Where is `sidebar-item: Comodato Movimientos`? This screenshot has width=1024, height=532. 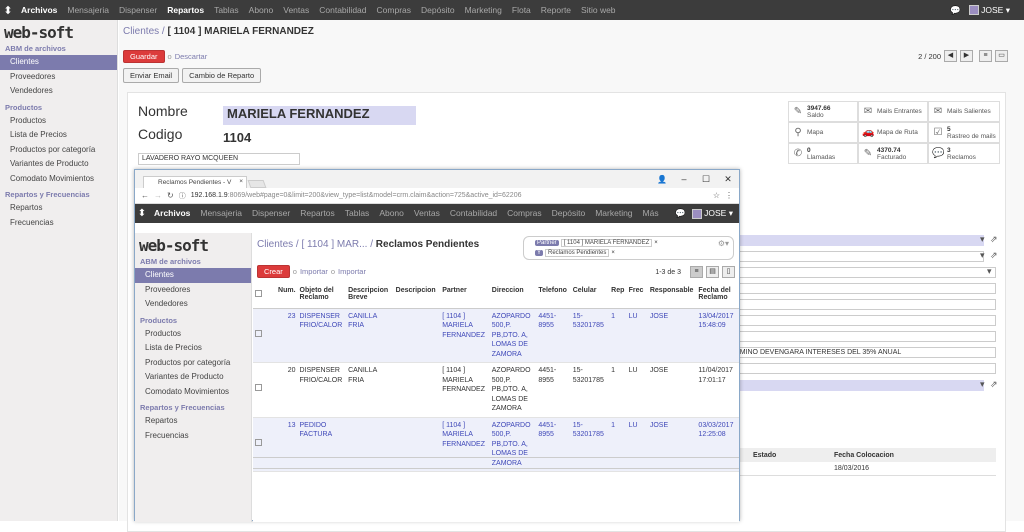 sidebar-item: Comodato Movimientos is located at coordinates (58, 179).